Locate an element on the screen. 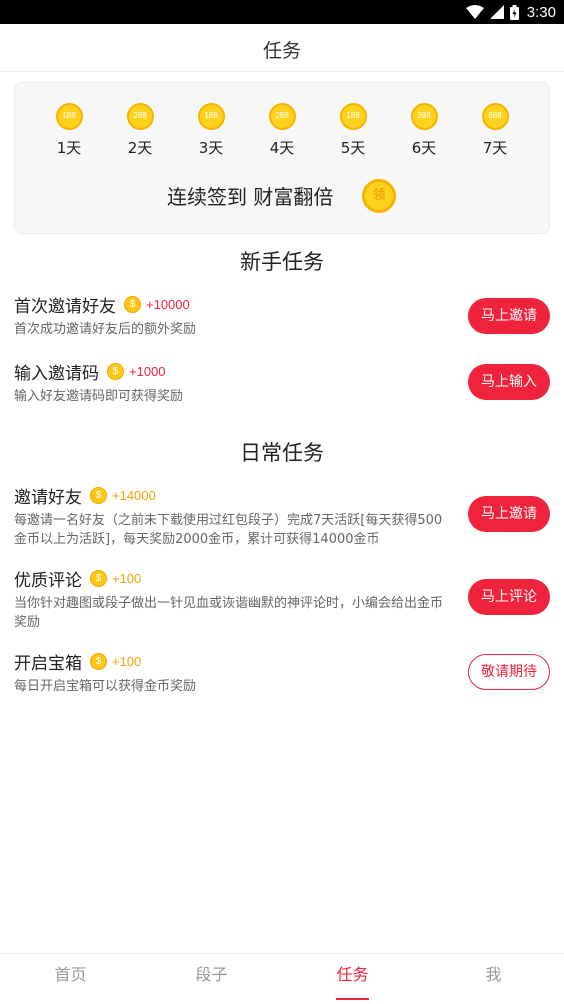  checkin-day: 188 5天 is located at coordinates (353, 130).